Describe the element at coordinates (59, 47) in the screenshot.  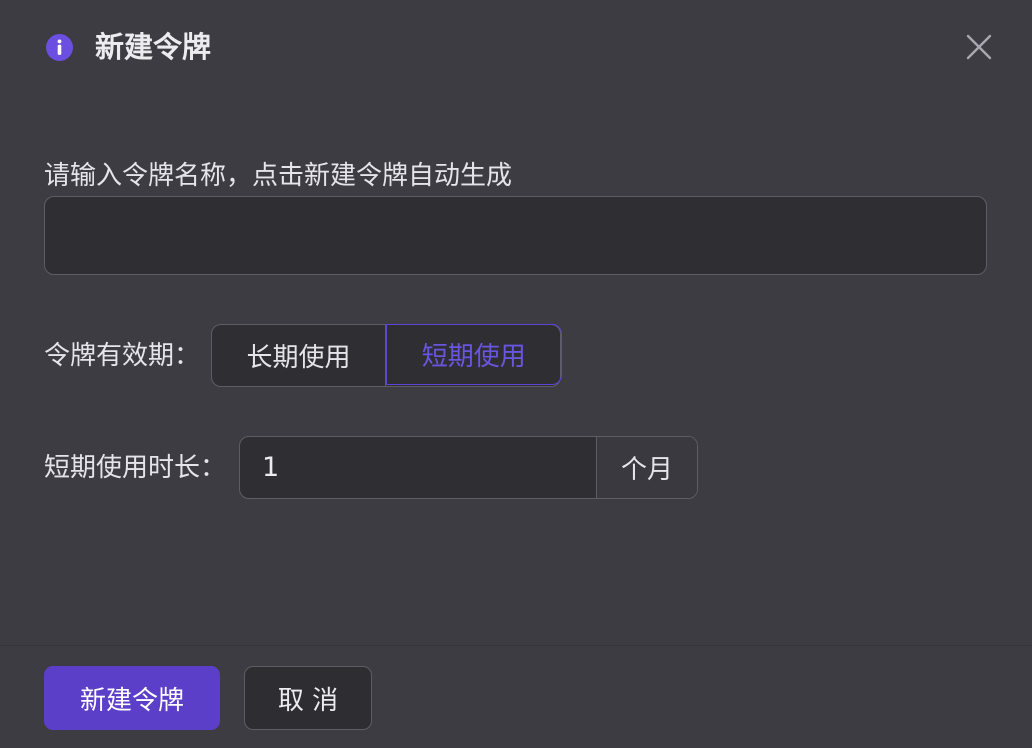
I see `info-icon` at that location.